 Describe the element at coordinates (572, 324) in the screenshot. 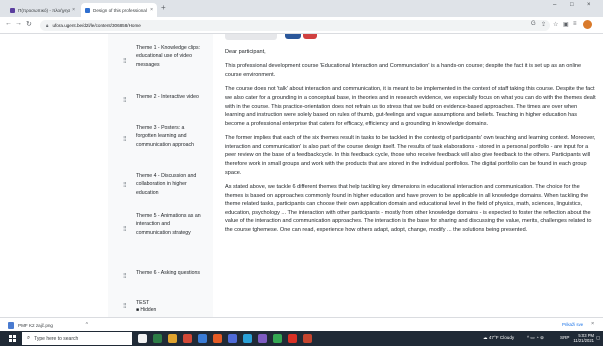

I see `show-all-downloads-link: Prikaži sve` at that location.